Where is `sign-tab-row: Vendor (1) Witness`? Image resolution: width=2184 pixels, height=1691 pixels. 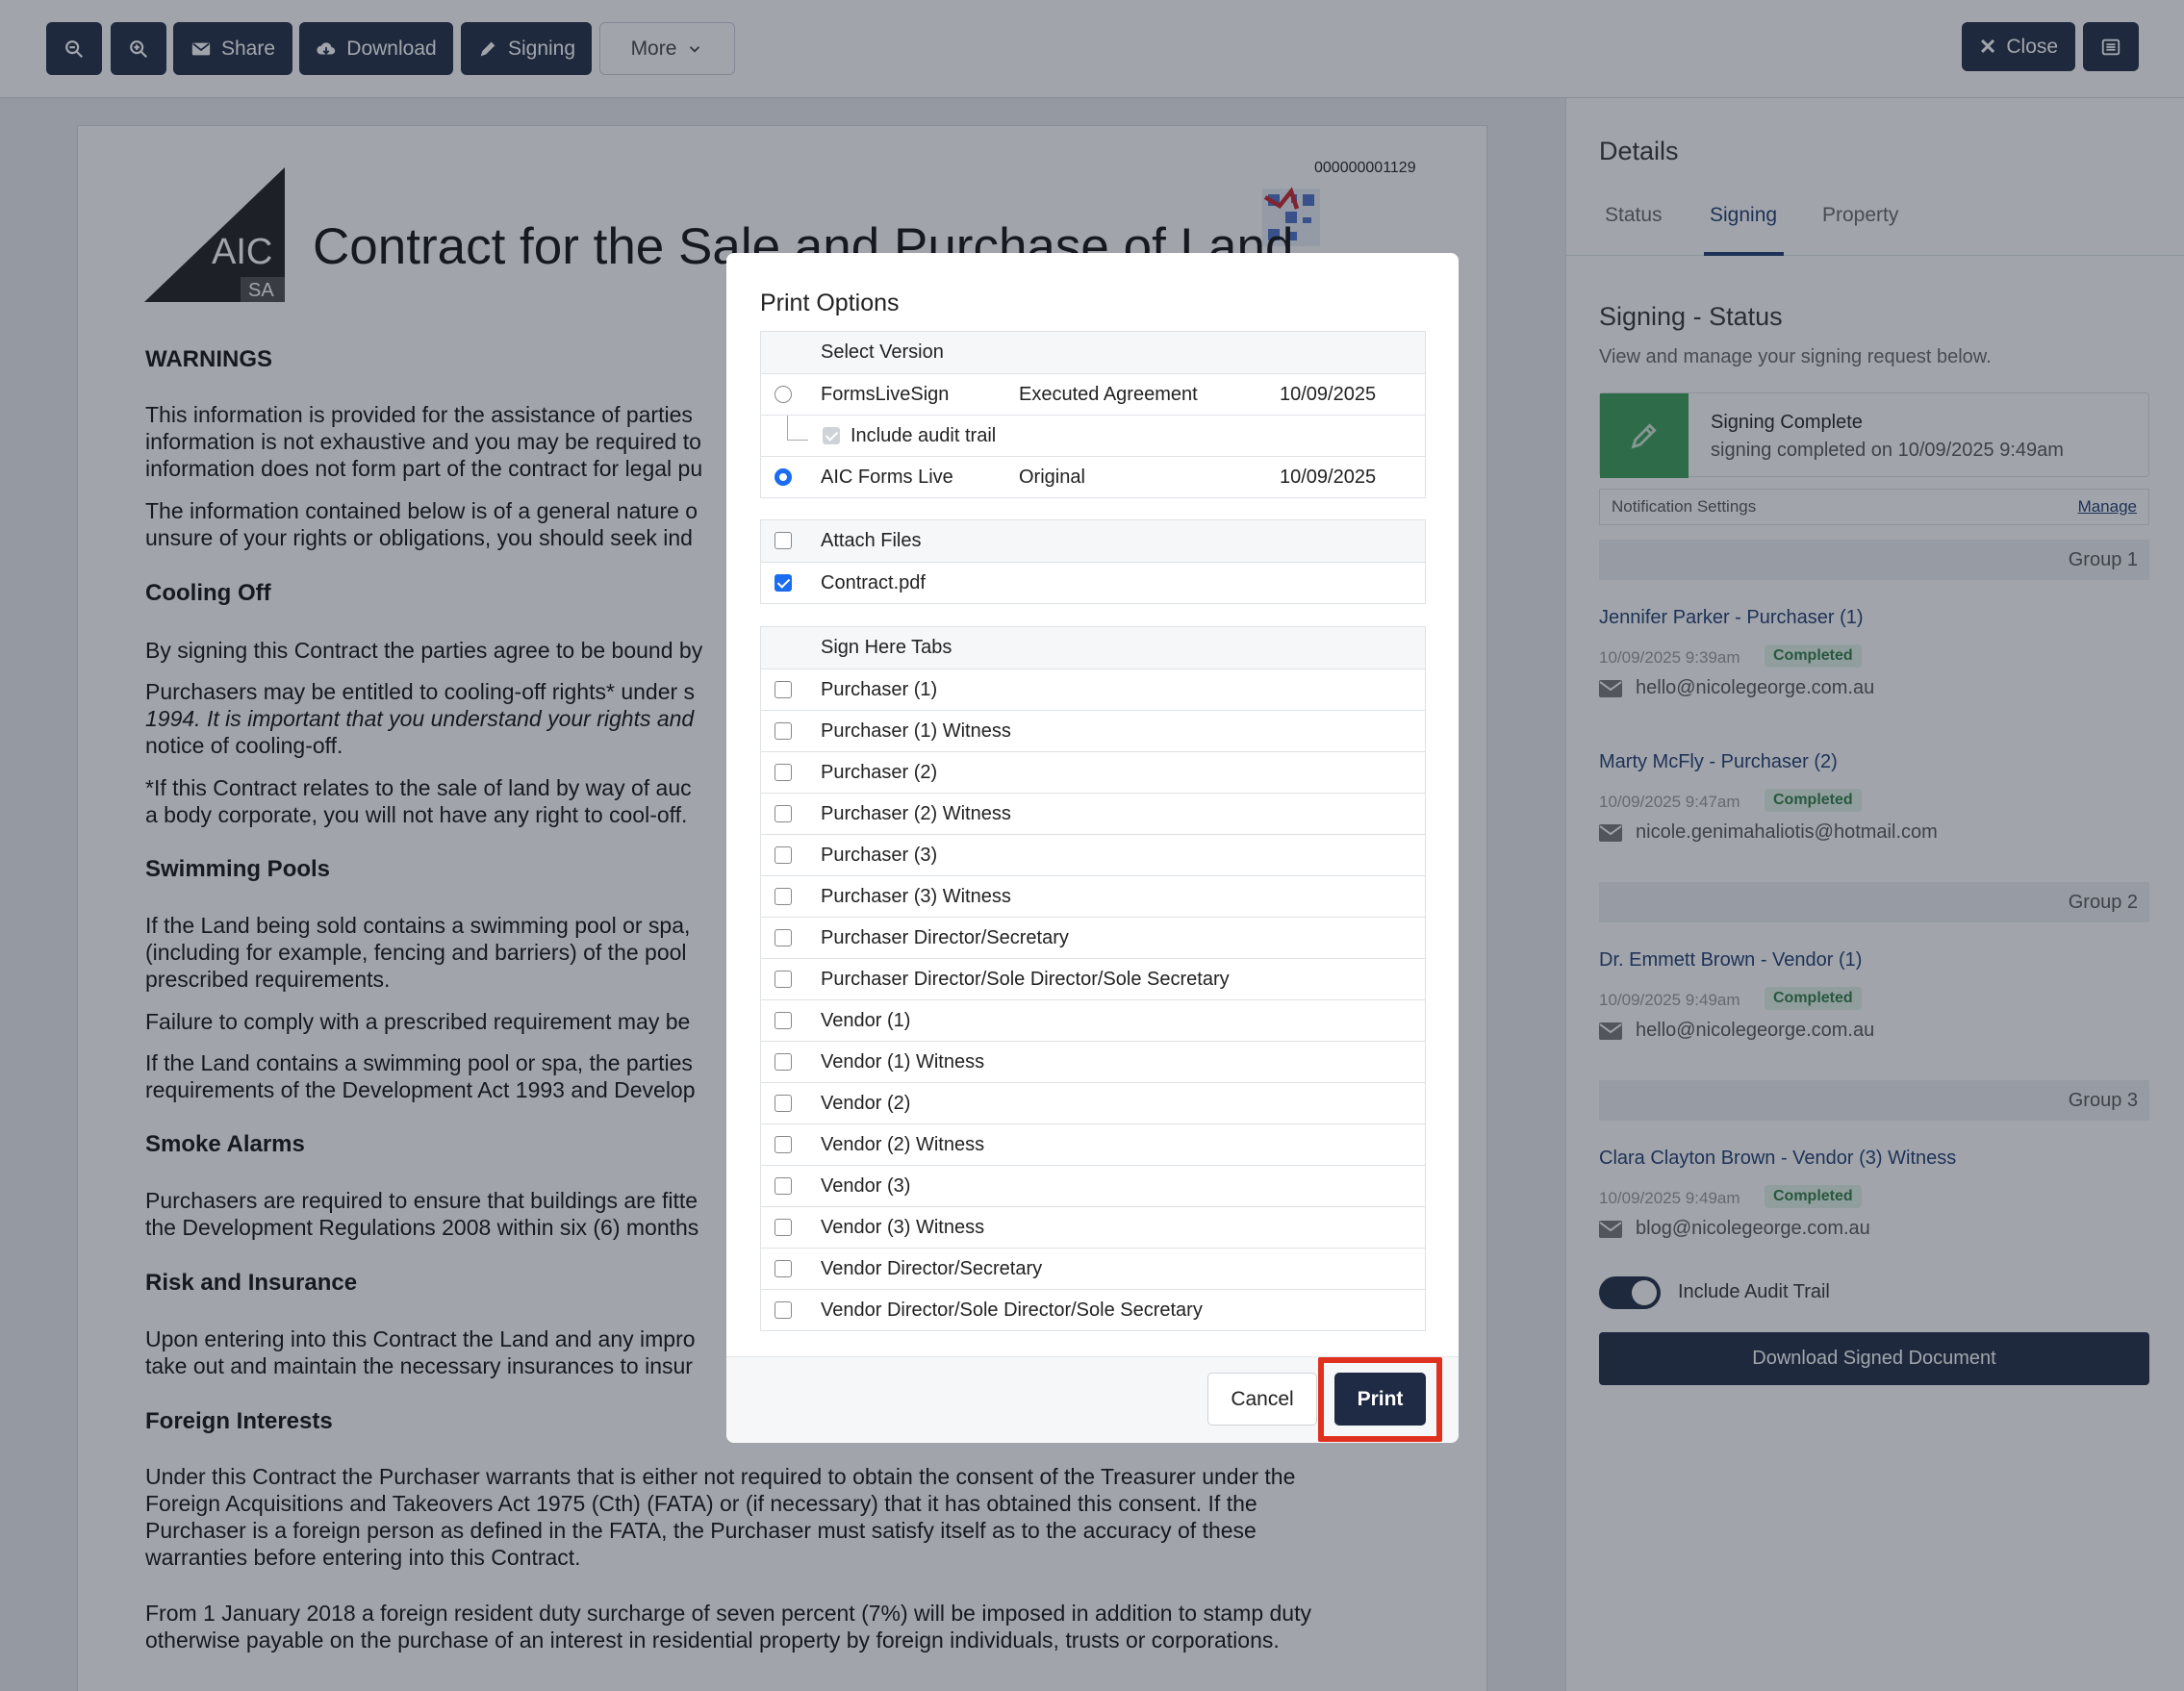
sign-tab-row: Vendor (1) Witness is located at coordinates (1093, 1061).